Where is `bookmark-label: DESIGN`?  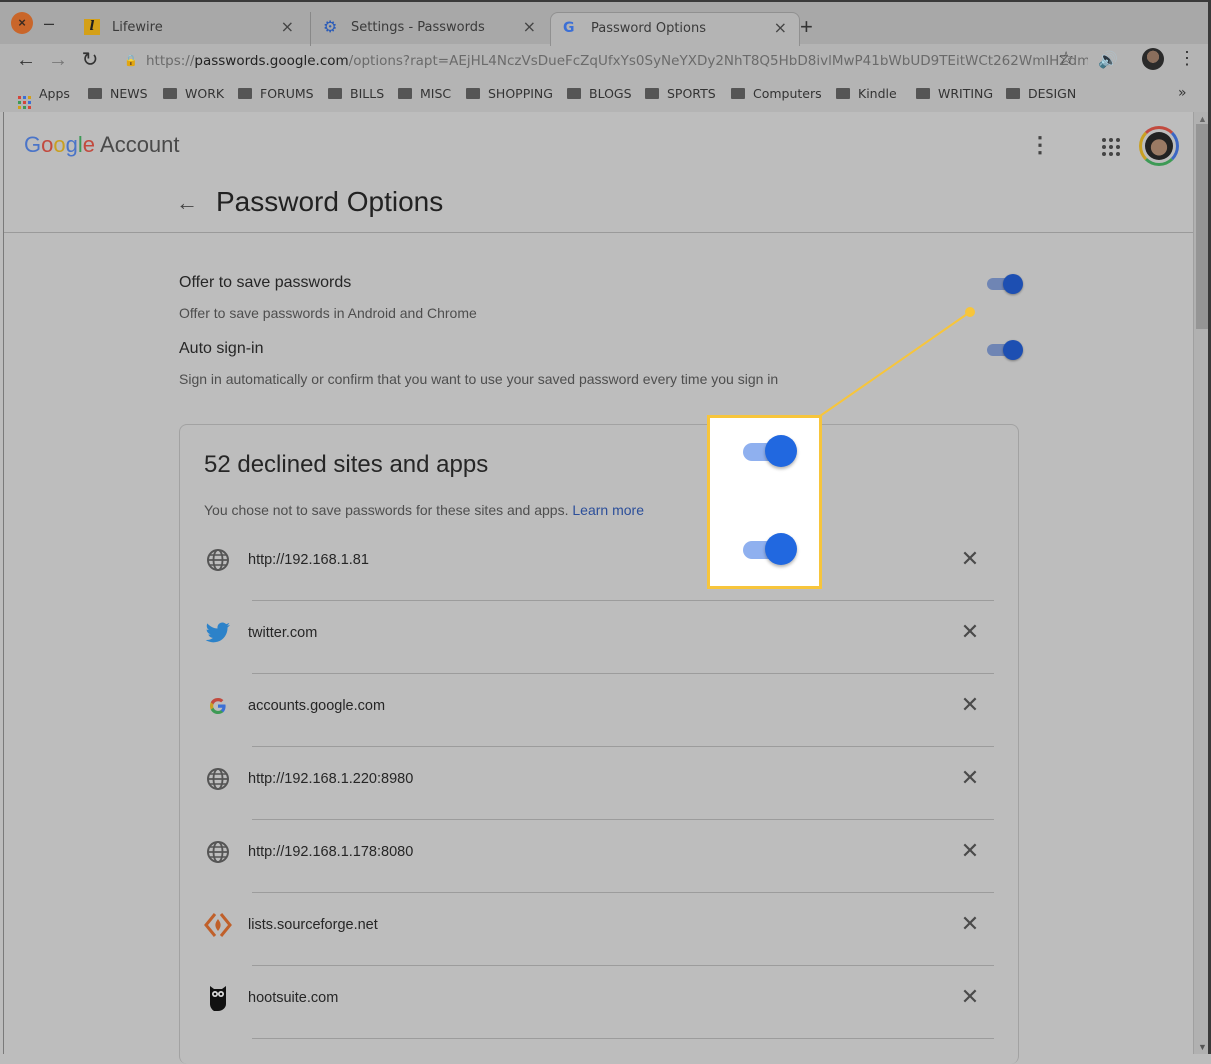 bookmark-label: DESIGN is located at coordinates (1052, 93).